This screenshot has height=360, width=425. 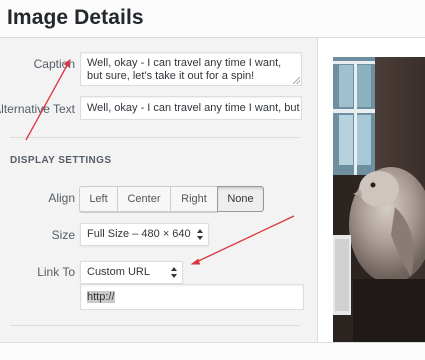 I want to click on link-url-value: http://, so click(x=101, y=297).